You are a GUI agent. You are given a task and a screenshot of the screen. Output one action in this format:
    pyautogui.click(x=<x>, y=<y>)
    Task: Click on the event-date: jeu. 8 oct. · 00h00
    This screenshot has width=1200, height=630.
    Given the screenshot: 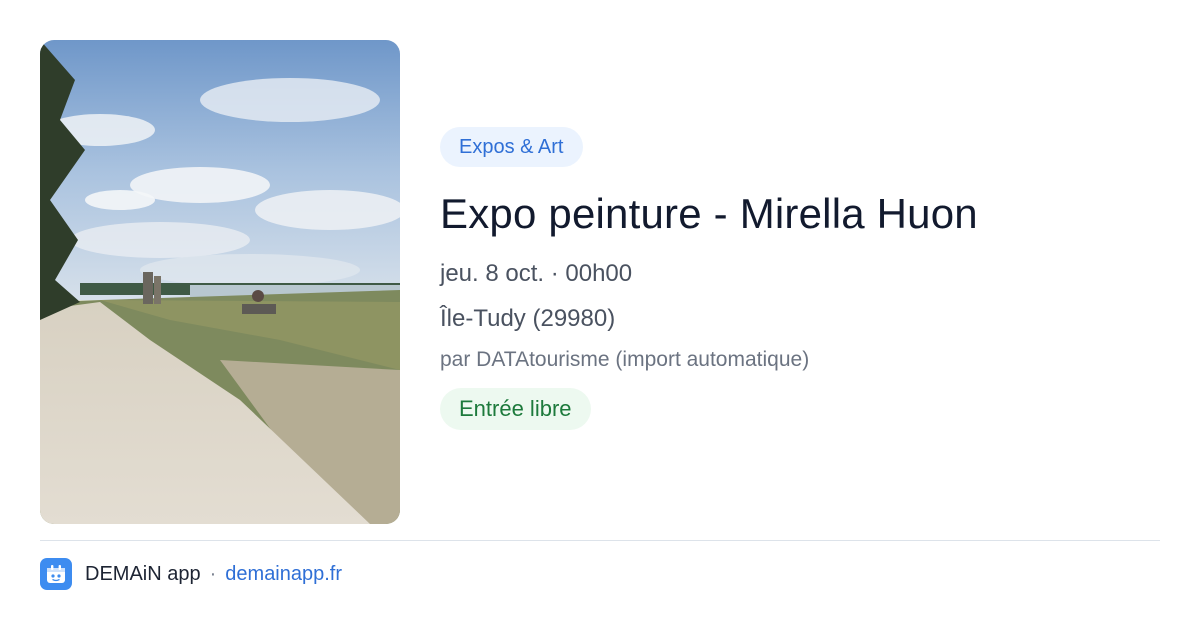 What is the action you would take?
    pyautogui.click(x=536, y=273)
    